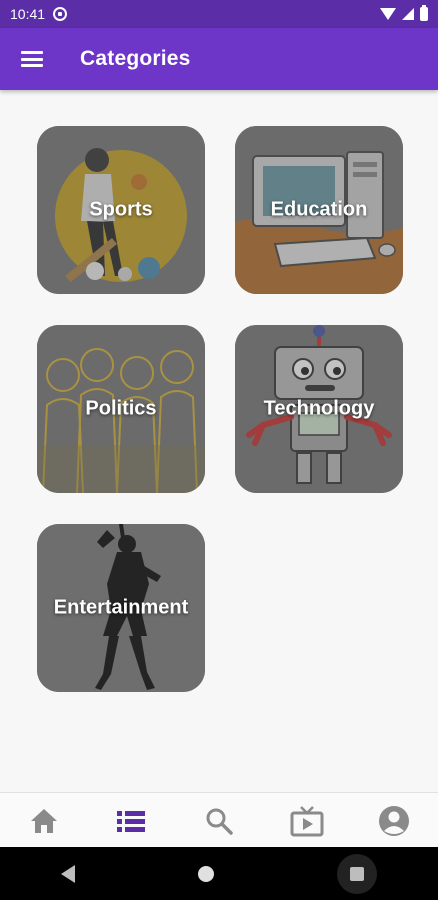 Image resolution: width=438 pixels, height=900 pixels. I want to click on bottom-navigation, so click(219, 820).